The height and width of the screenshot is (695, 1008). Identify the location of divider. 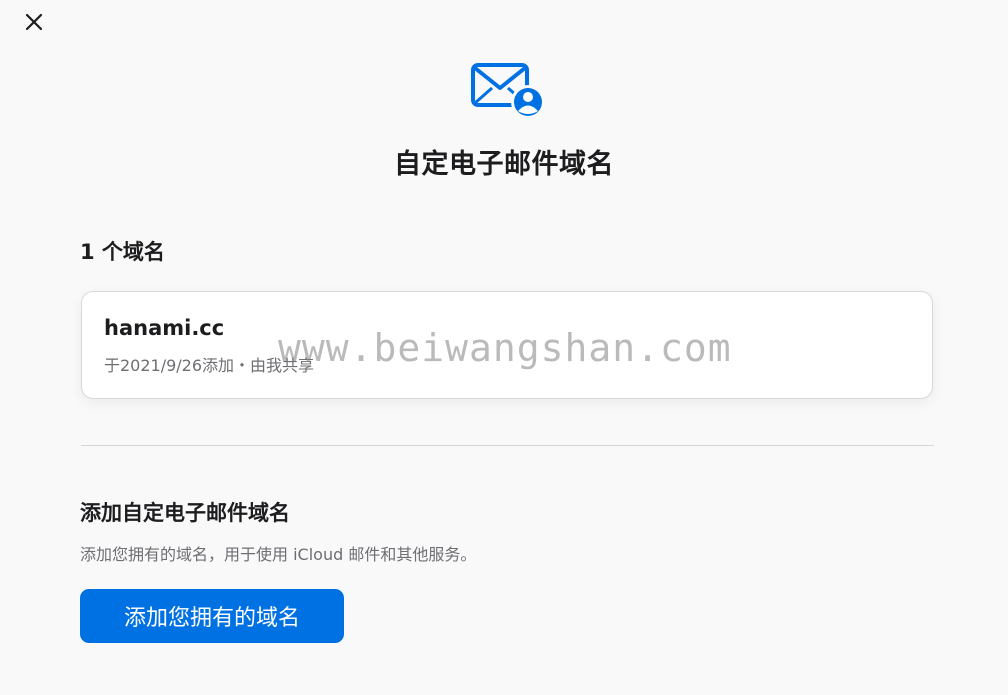
(507, 445).